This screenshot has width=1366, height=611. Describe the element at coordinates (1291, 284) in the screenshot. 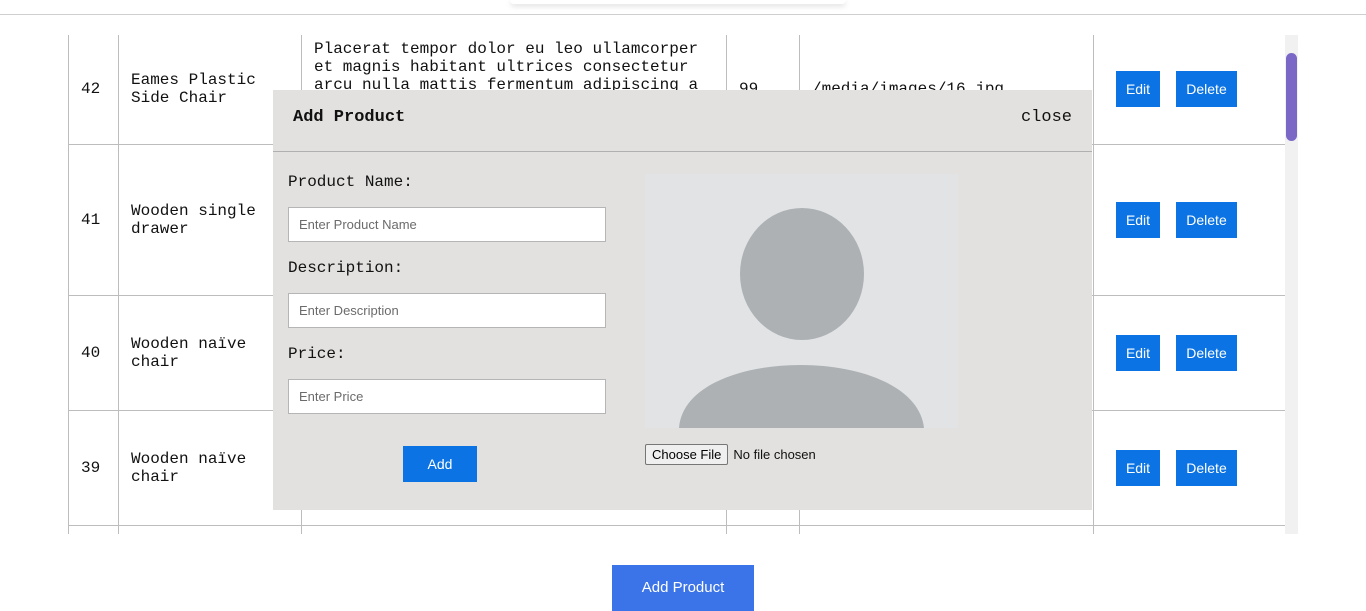

I see `table-scrollbar` at that location.